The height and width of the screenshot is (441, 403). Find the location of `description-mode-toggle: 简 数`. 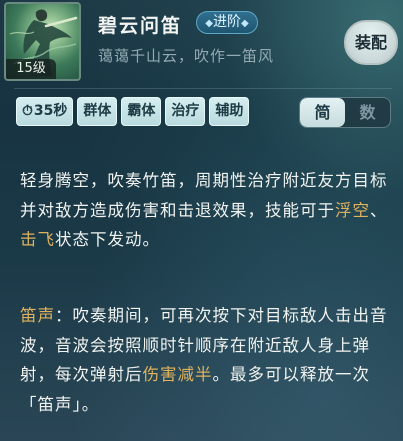

description-mode-toggle: 简 数 is located at coordinates (345, 112).